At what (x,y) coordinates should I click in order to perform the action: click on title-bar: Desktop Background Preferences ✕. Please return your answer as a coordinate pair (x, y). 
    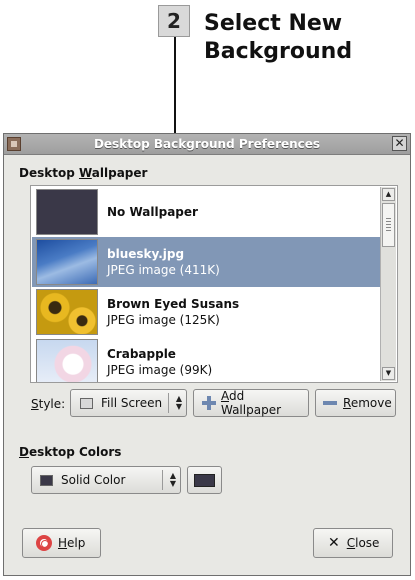
    Looking at the image, I should click on (207, 144).